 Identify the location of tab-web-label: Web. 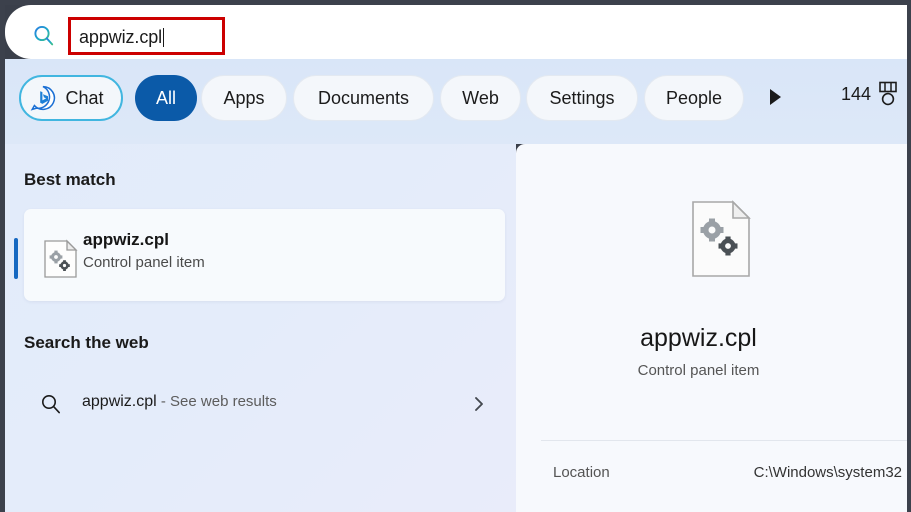
(480, 97).